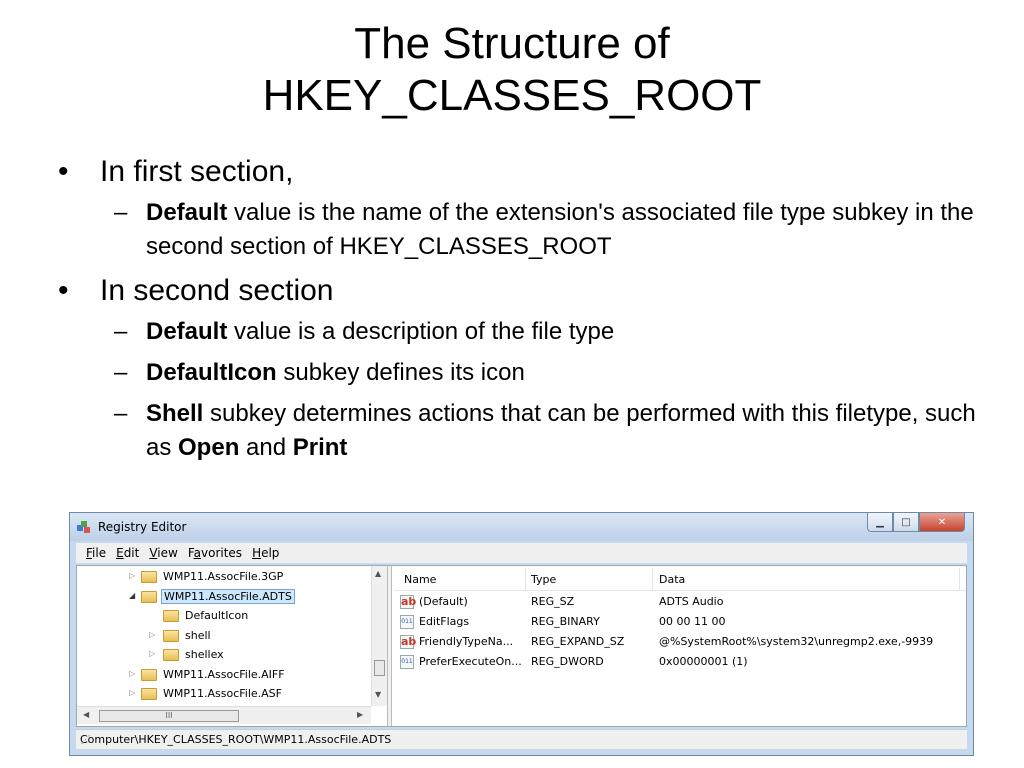 The height and width of the screenshot is (768, 1024). I want to click on term-print: Print, so click(320, 447).